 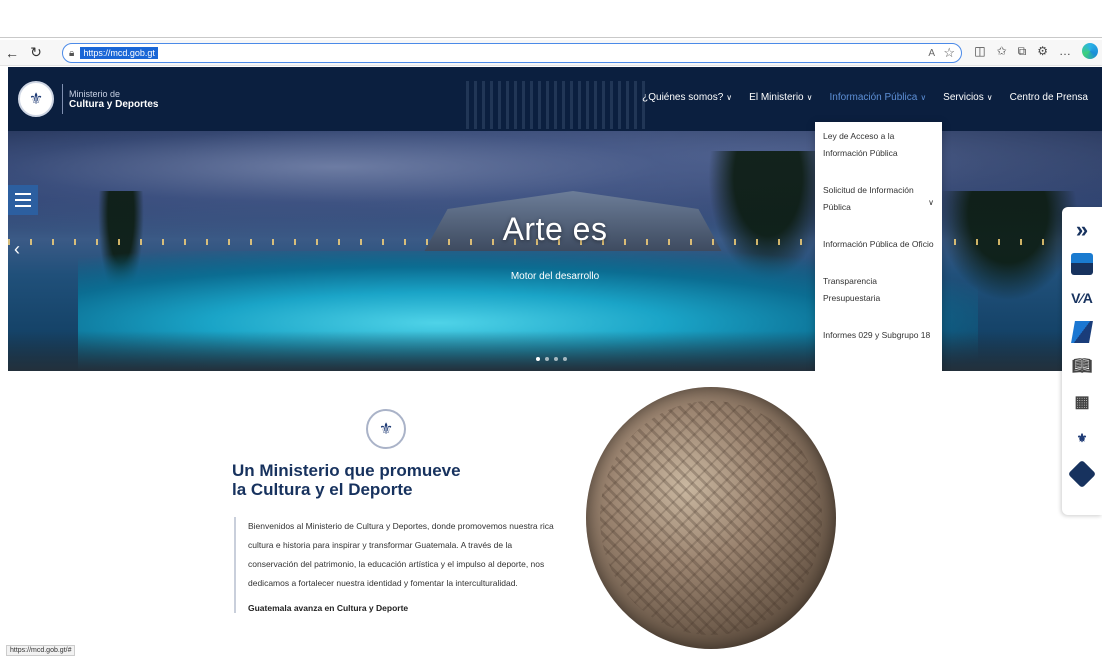 What do you see at coordinates (556, 105) in the screenshot?
I see `header-building-watermark` at bounding box center [556, 105].